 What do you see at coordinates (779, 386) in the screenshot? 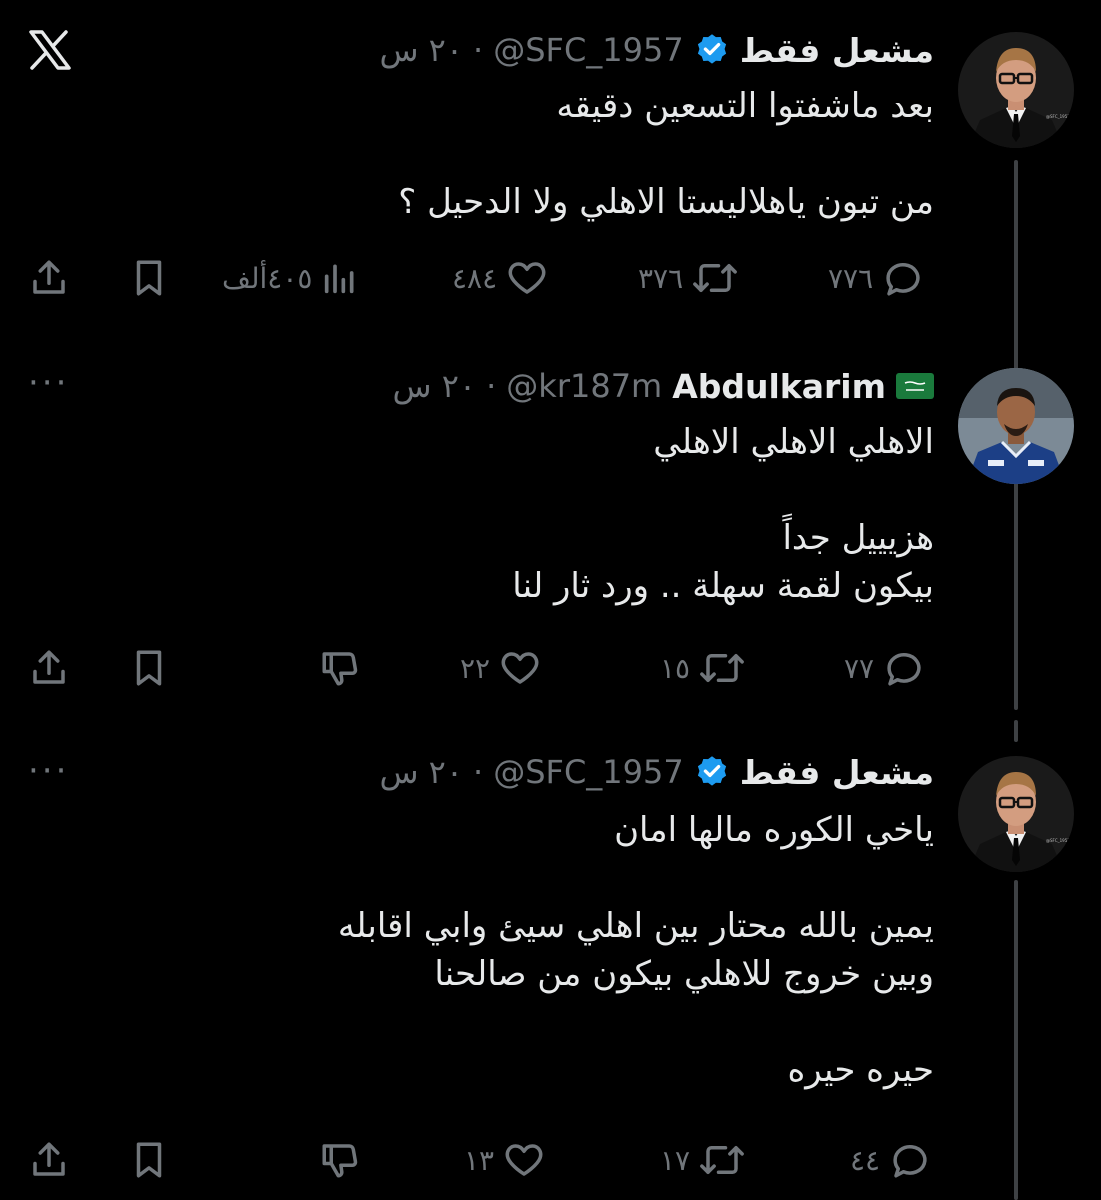
I see `display-name: Abdulkarim` at bounding box center [779, 386].